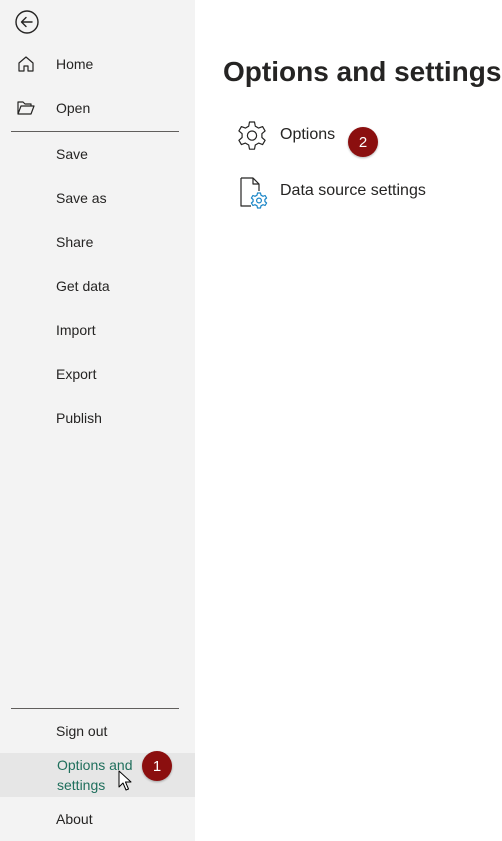  I want to click on option-label: Options, so click(308, 134).